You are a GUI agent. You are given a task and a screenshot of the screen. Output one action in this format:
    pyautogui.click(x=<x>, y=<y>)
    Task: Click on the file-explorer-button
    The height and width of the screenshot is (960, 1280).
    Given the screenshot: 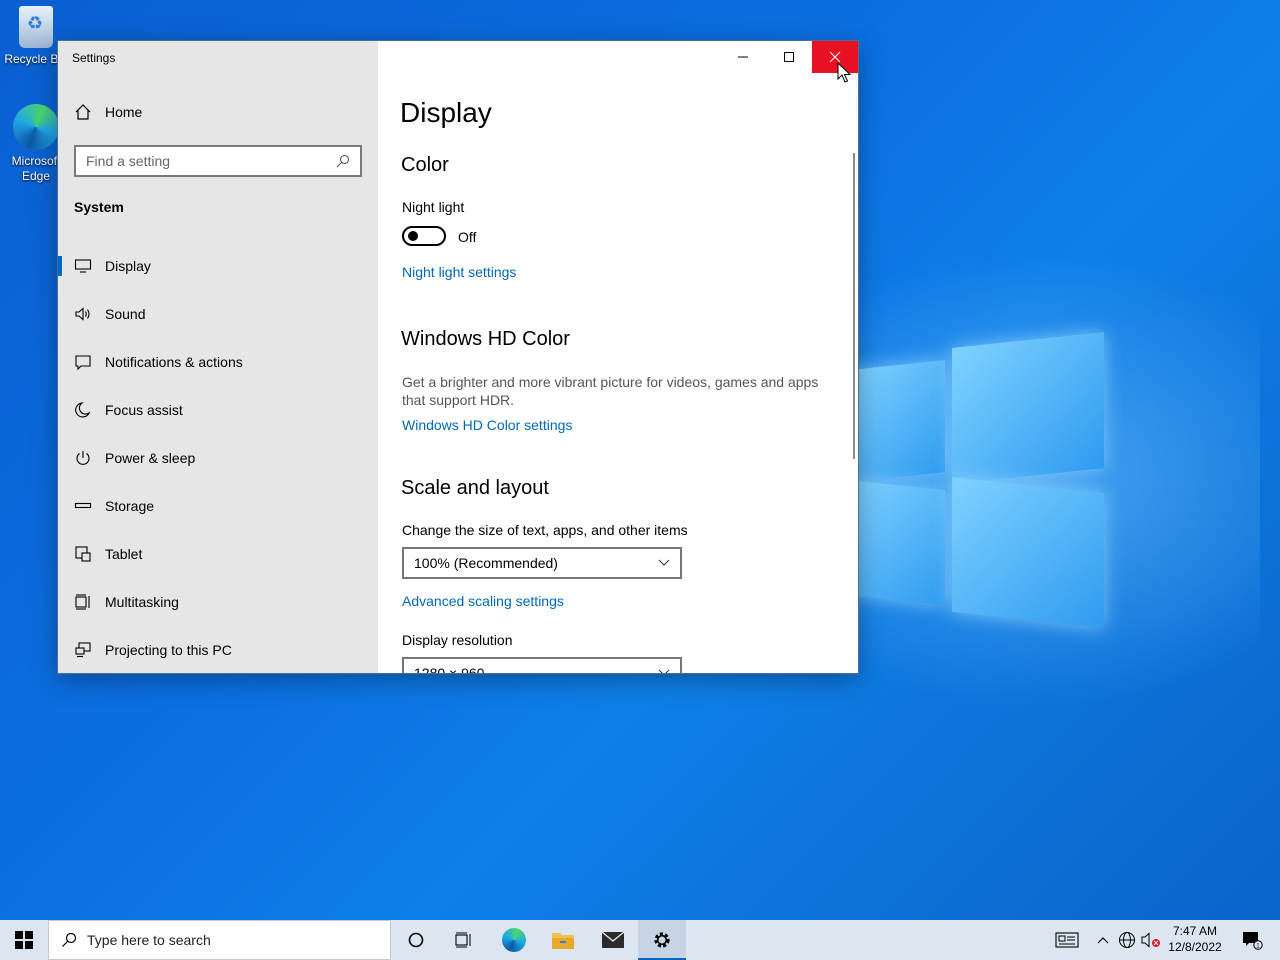 What is the action you would take?
    pyautogui.click(x=563, y=940)
    